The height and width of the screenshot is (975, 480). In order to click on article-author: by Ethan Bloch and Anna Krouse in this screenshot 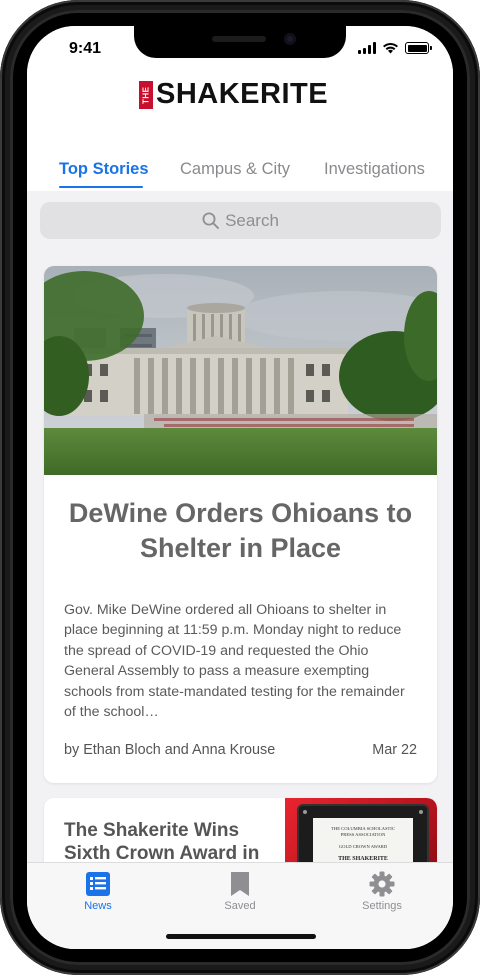, I will do `click(170, 750)`.